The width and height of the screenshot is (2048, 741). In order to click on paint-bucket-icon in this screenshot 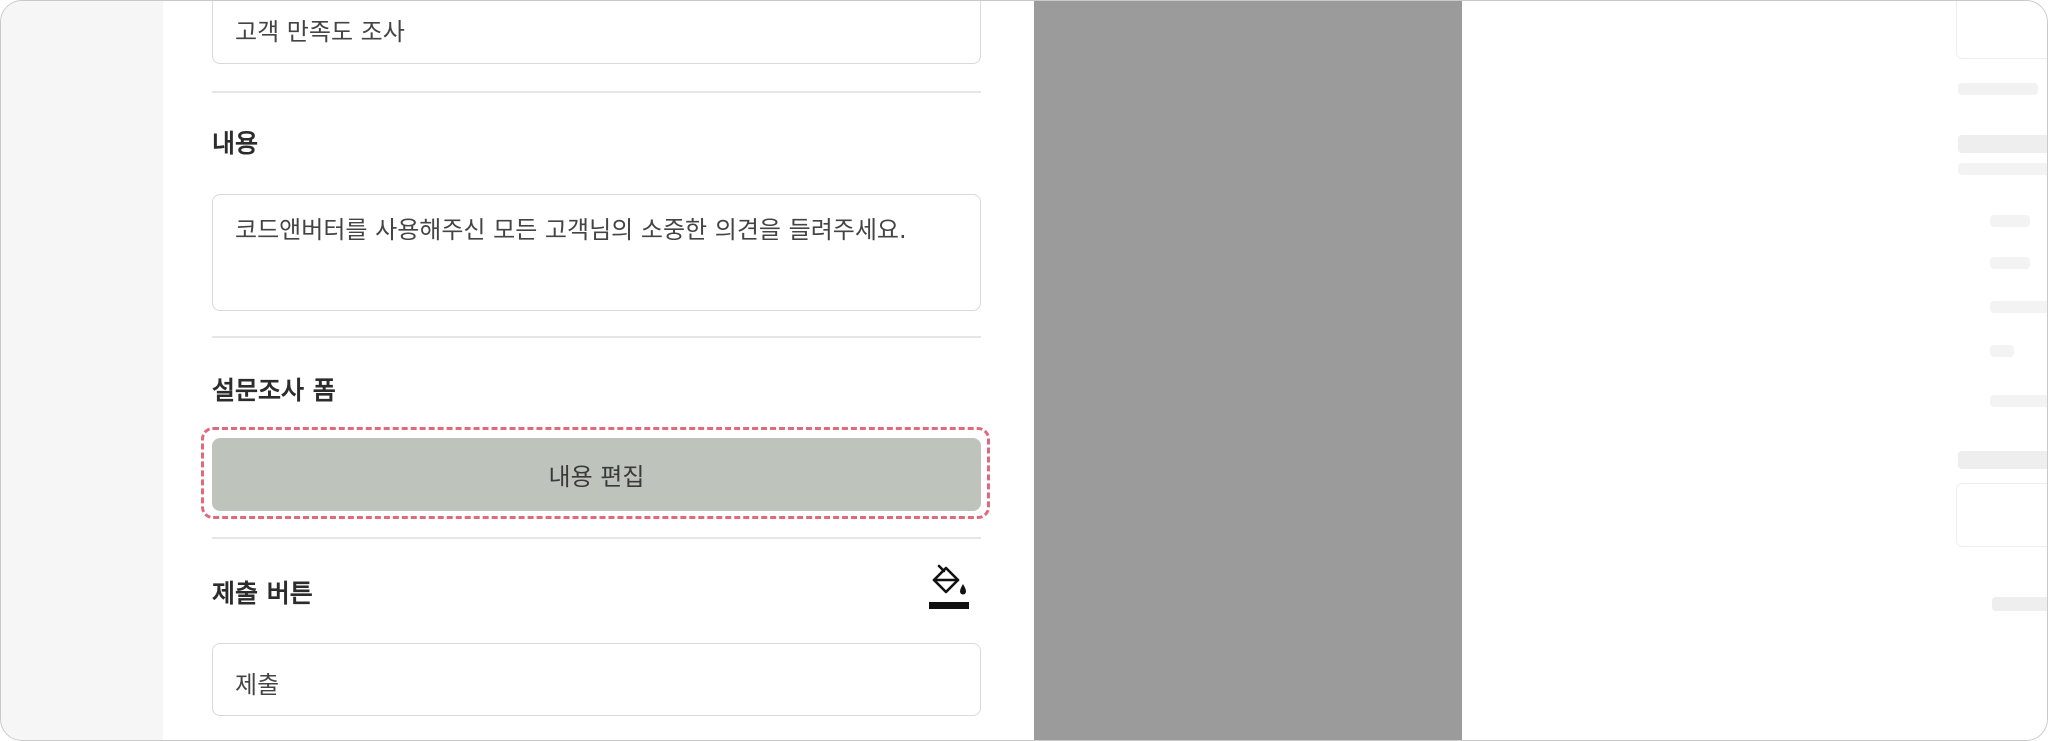, I will do `click(949, 579)`.